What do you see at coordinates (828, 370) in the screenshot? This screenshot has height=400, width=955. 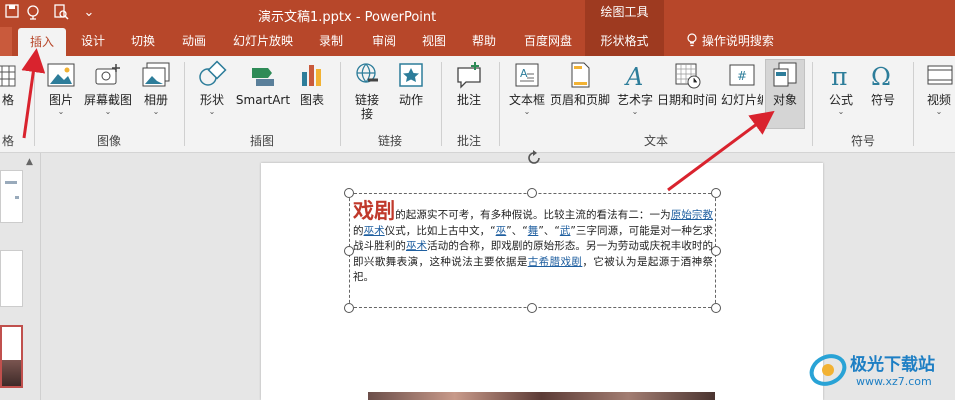 I see `watermark-logo-icon` at bounding box center [828, 370].